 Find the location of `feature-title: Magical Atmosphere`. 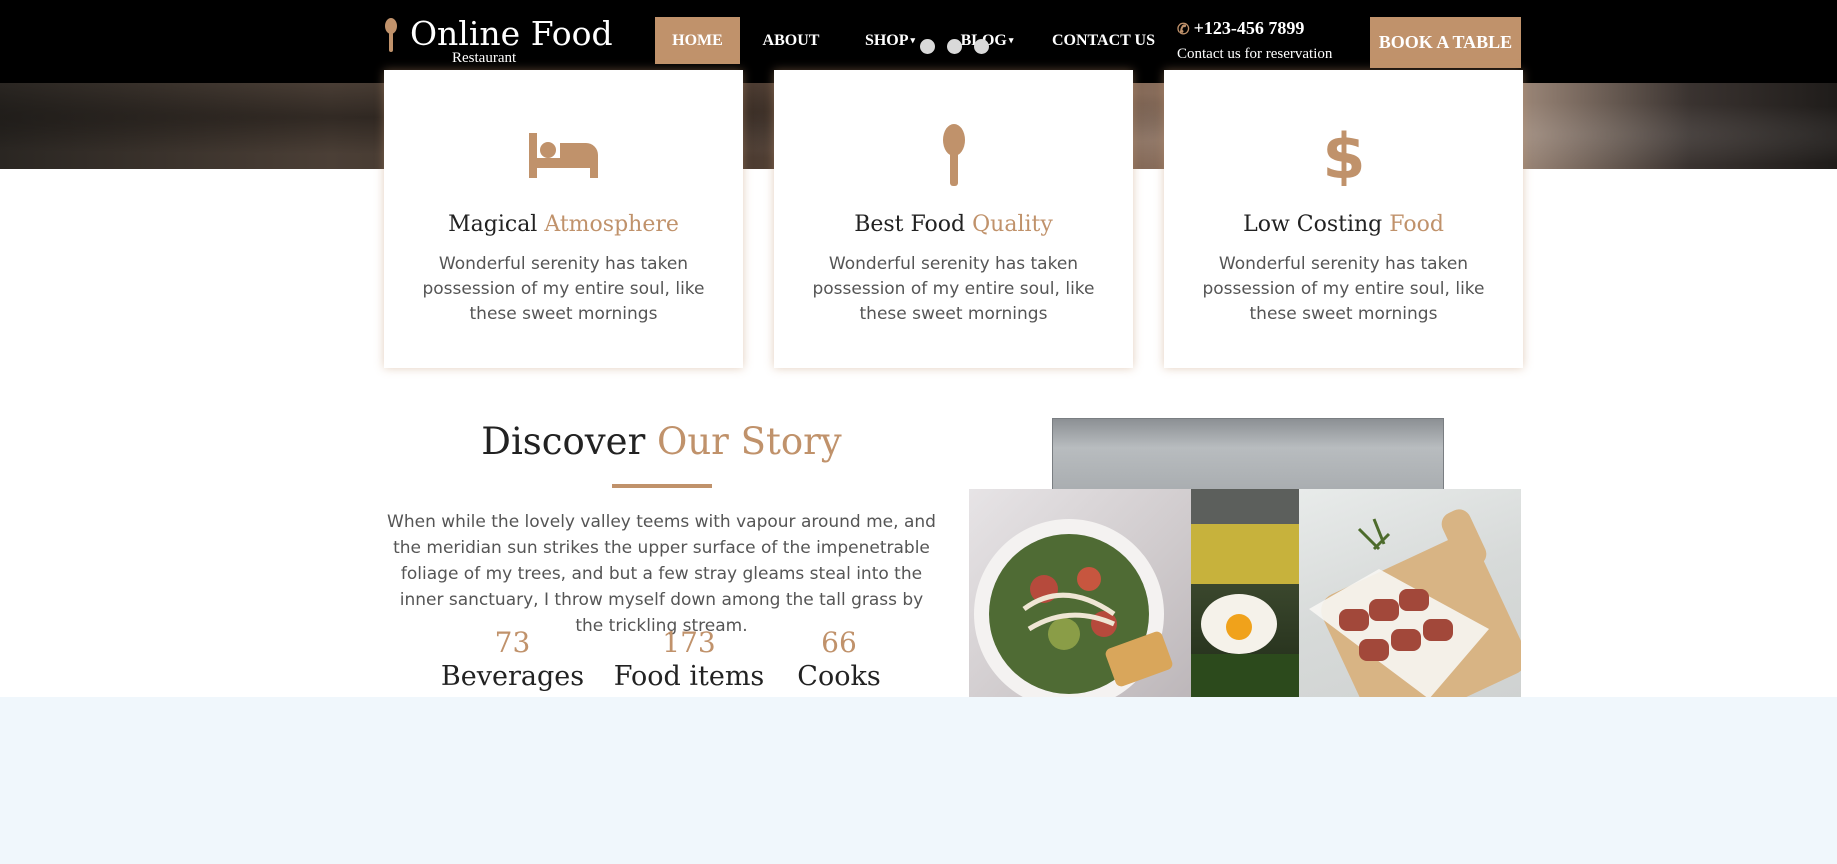

feature-title: Magical Atmosphere is located at coordinates (563, 224).